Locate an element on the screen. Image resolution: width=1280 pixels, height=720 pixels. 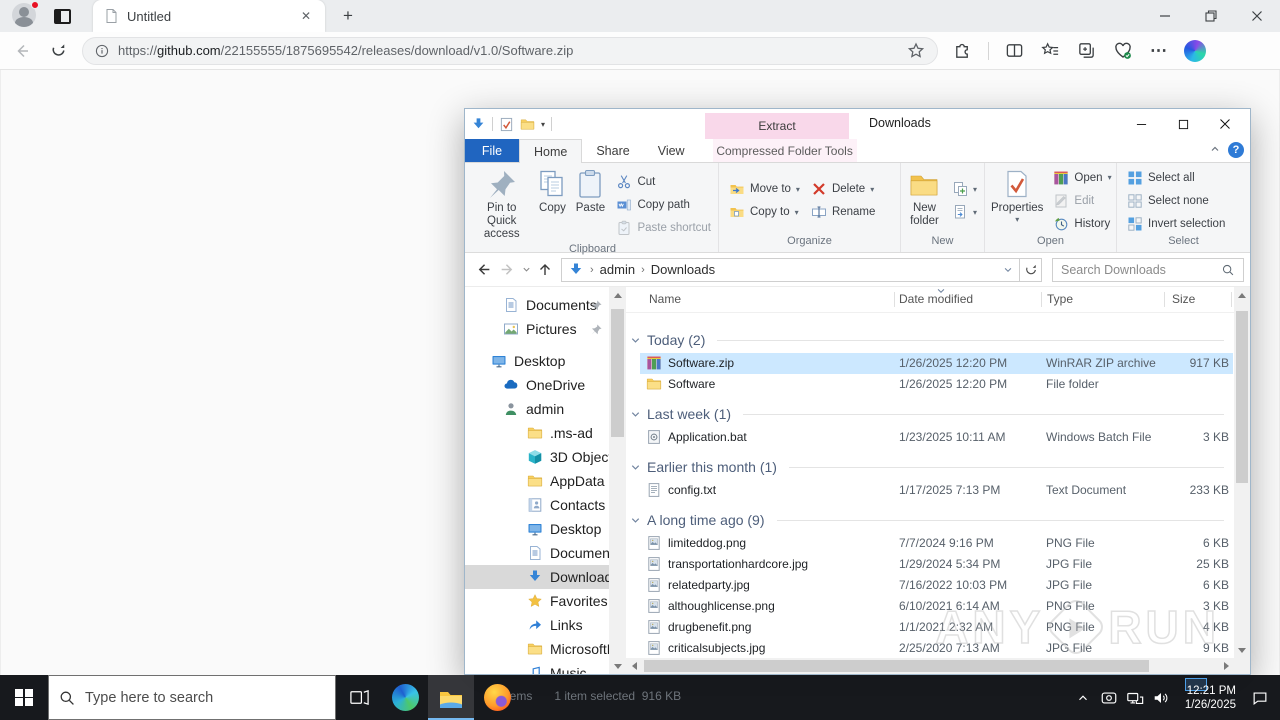
recent-locations-chevron-icon is located at coordinates (526, 270).